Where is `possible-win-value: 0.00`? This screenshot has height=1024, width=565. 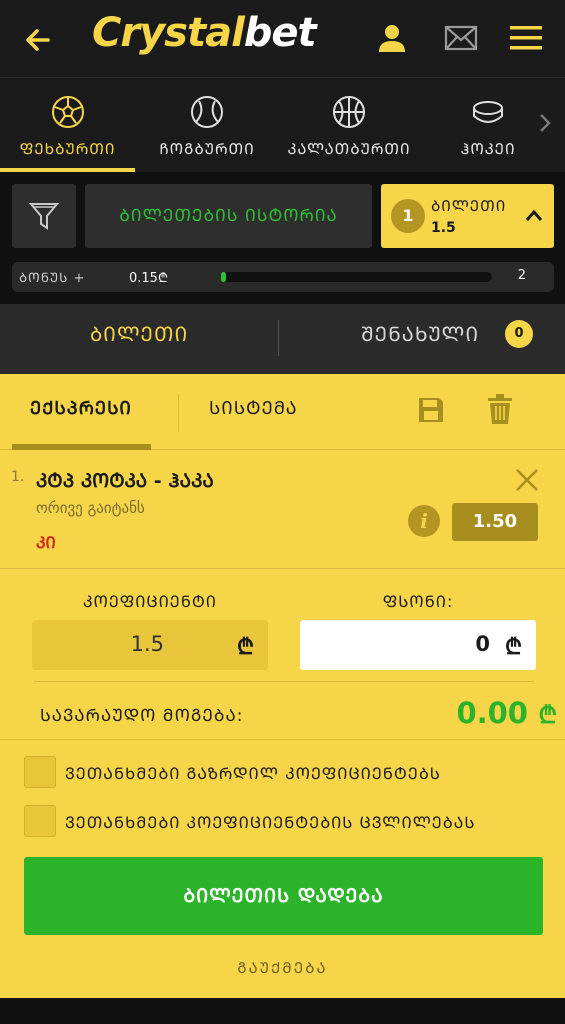 possible-win-value: 0.00 is located at coordinates (492, 713).